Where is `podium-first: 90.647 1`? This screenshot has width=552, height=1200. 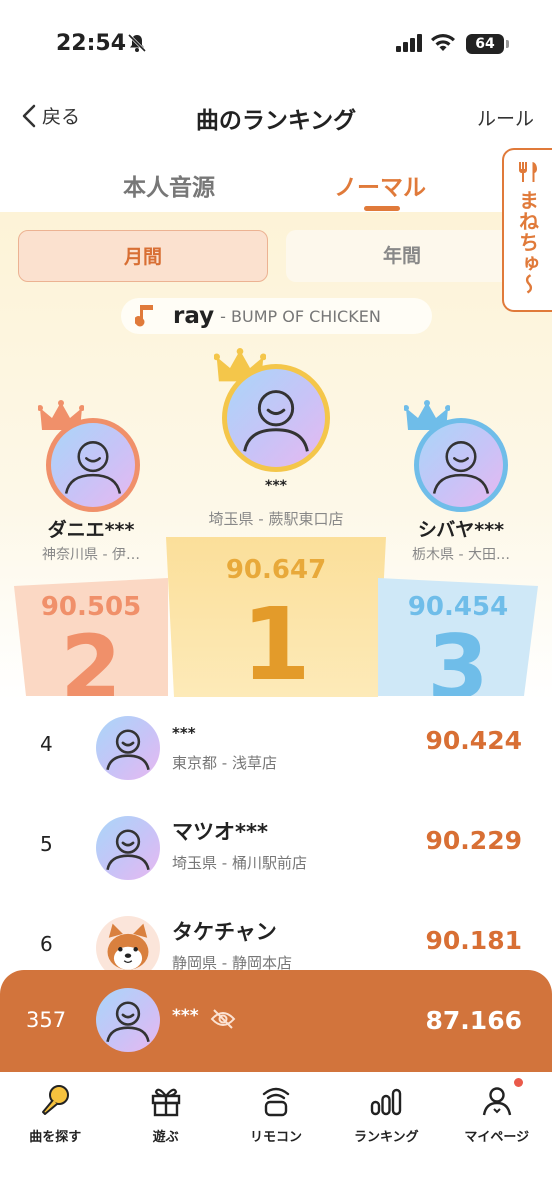 podium-first: 90.647 1 is located at coordinates (276, 617).